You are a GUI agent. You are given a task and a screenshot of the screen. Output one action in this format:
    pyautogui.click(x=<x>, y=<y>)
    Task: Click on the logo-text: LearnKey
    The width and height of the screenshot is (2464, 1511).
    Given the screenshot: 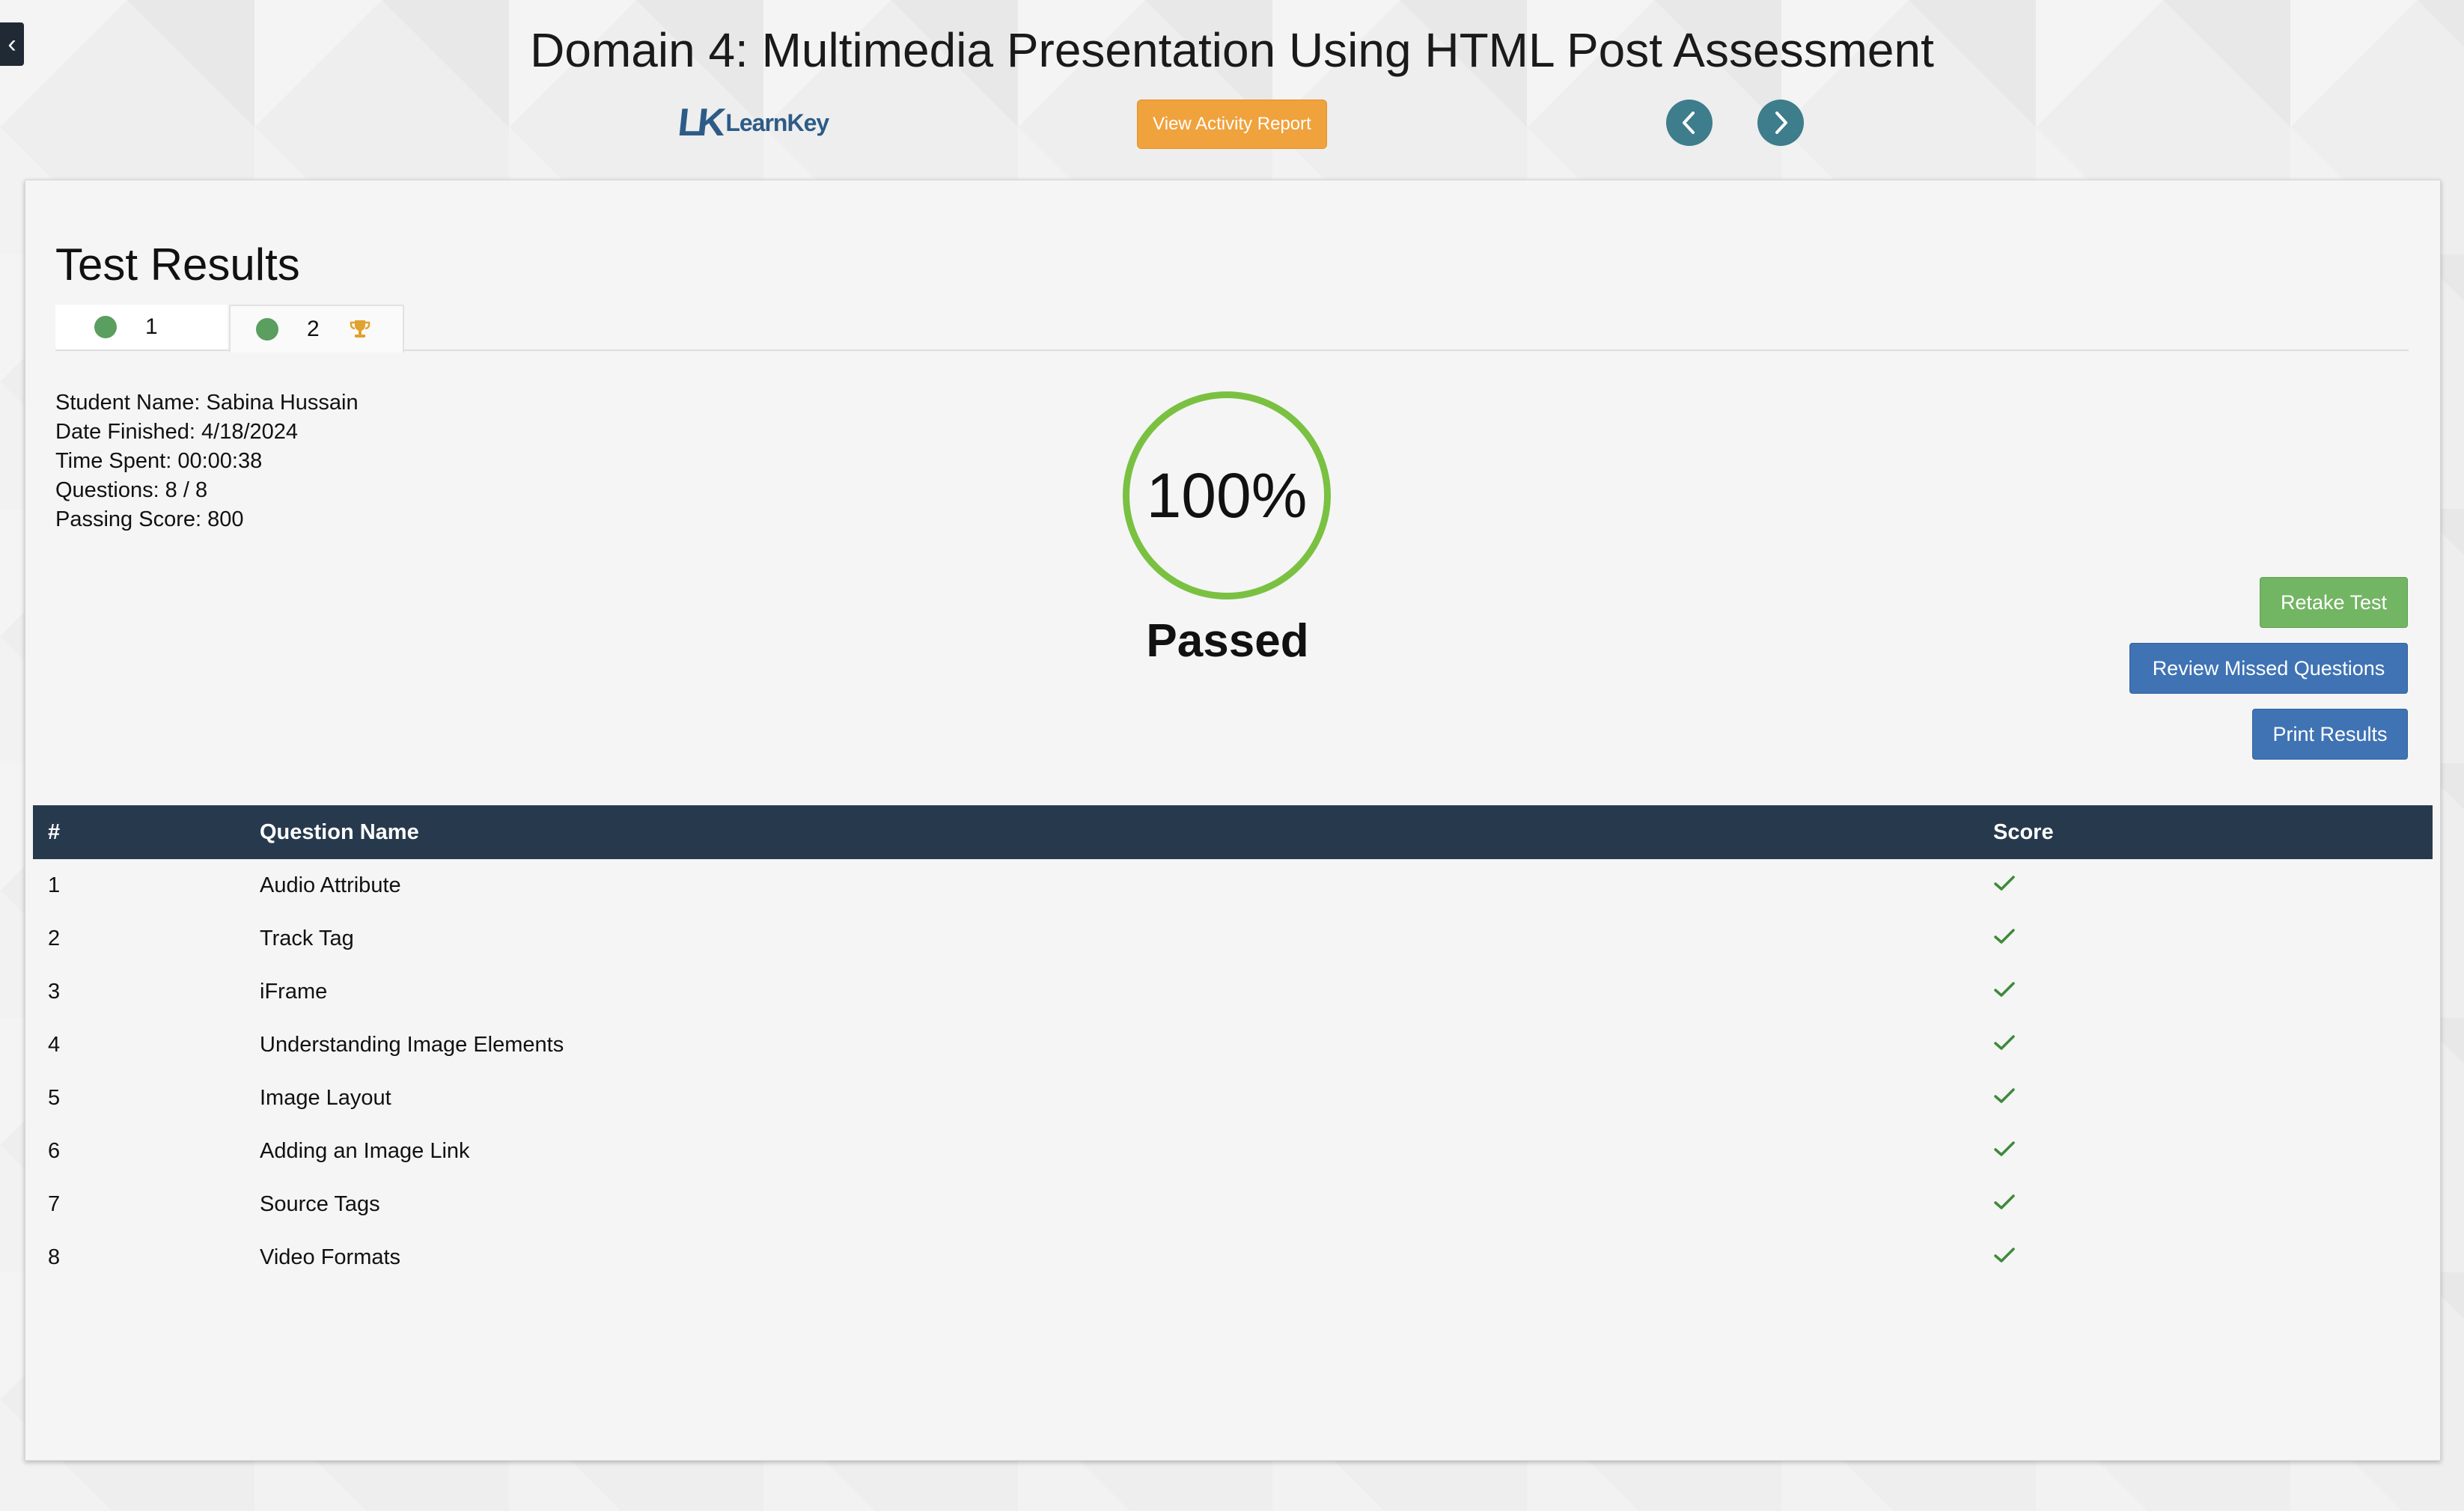 What is the action you would take?
    pyautogui.click(x=777, y=122)
    